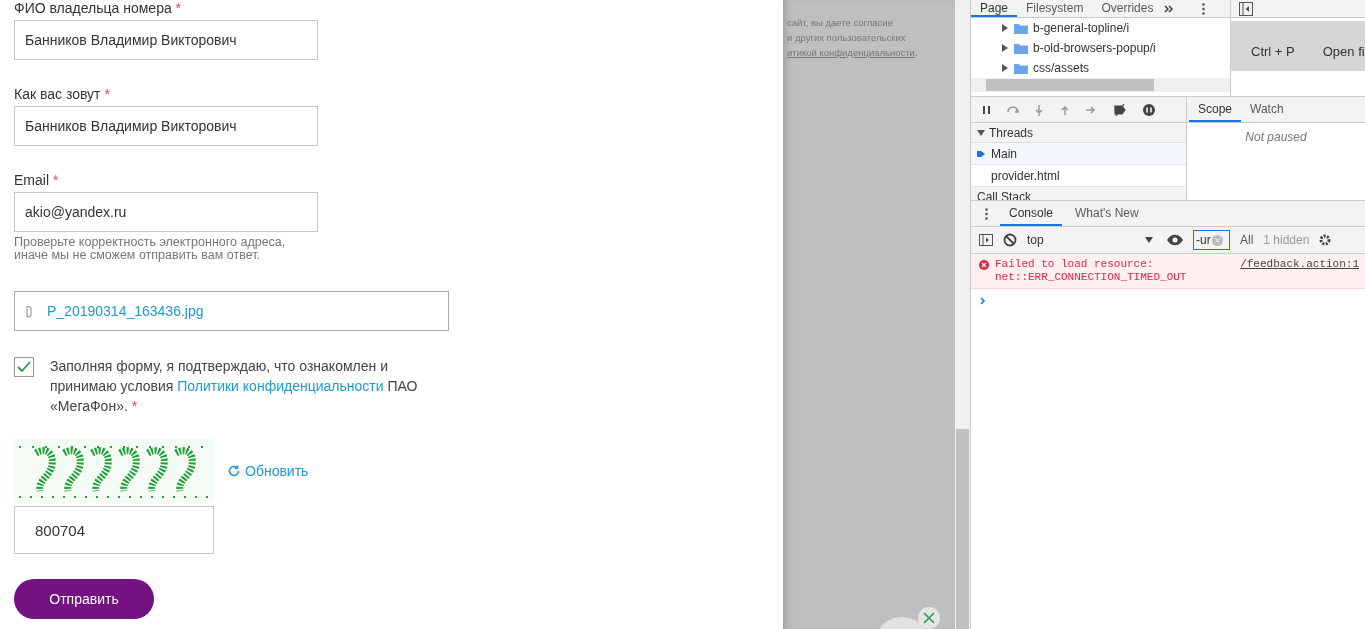  I want to click on consent-text: Заполняя форму, я подтверждаю, что ознакомлен и принимаю условия Политики конфиденциальности ПАО «МегаФон». *, so click(234, 386).